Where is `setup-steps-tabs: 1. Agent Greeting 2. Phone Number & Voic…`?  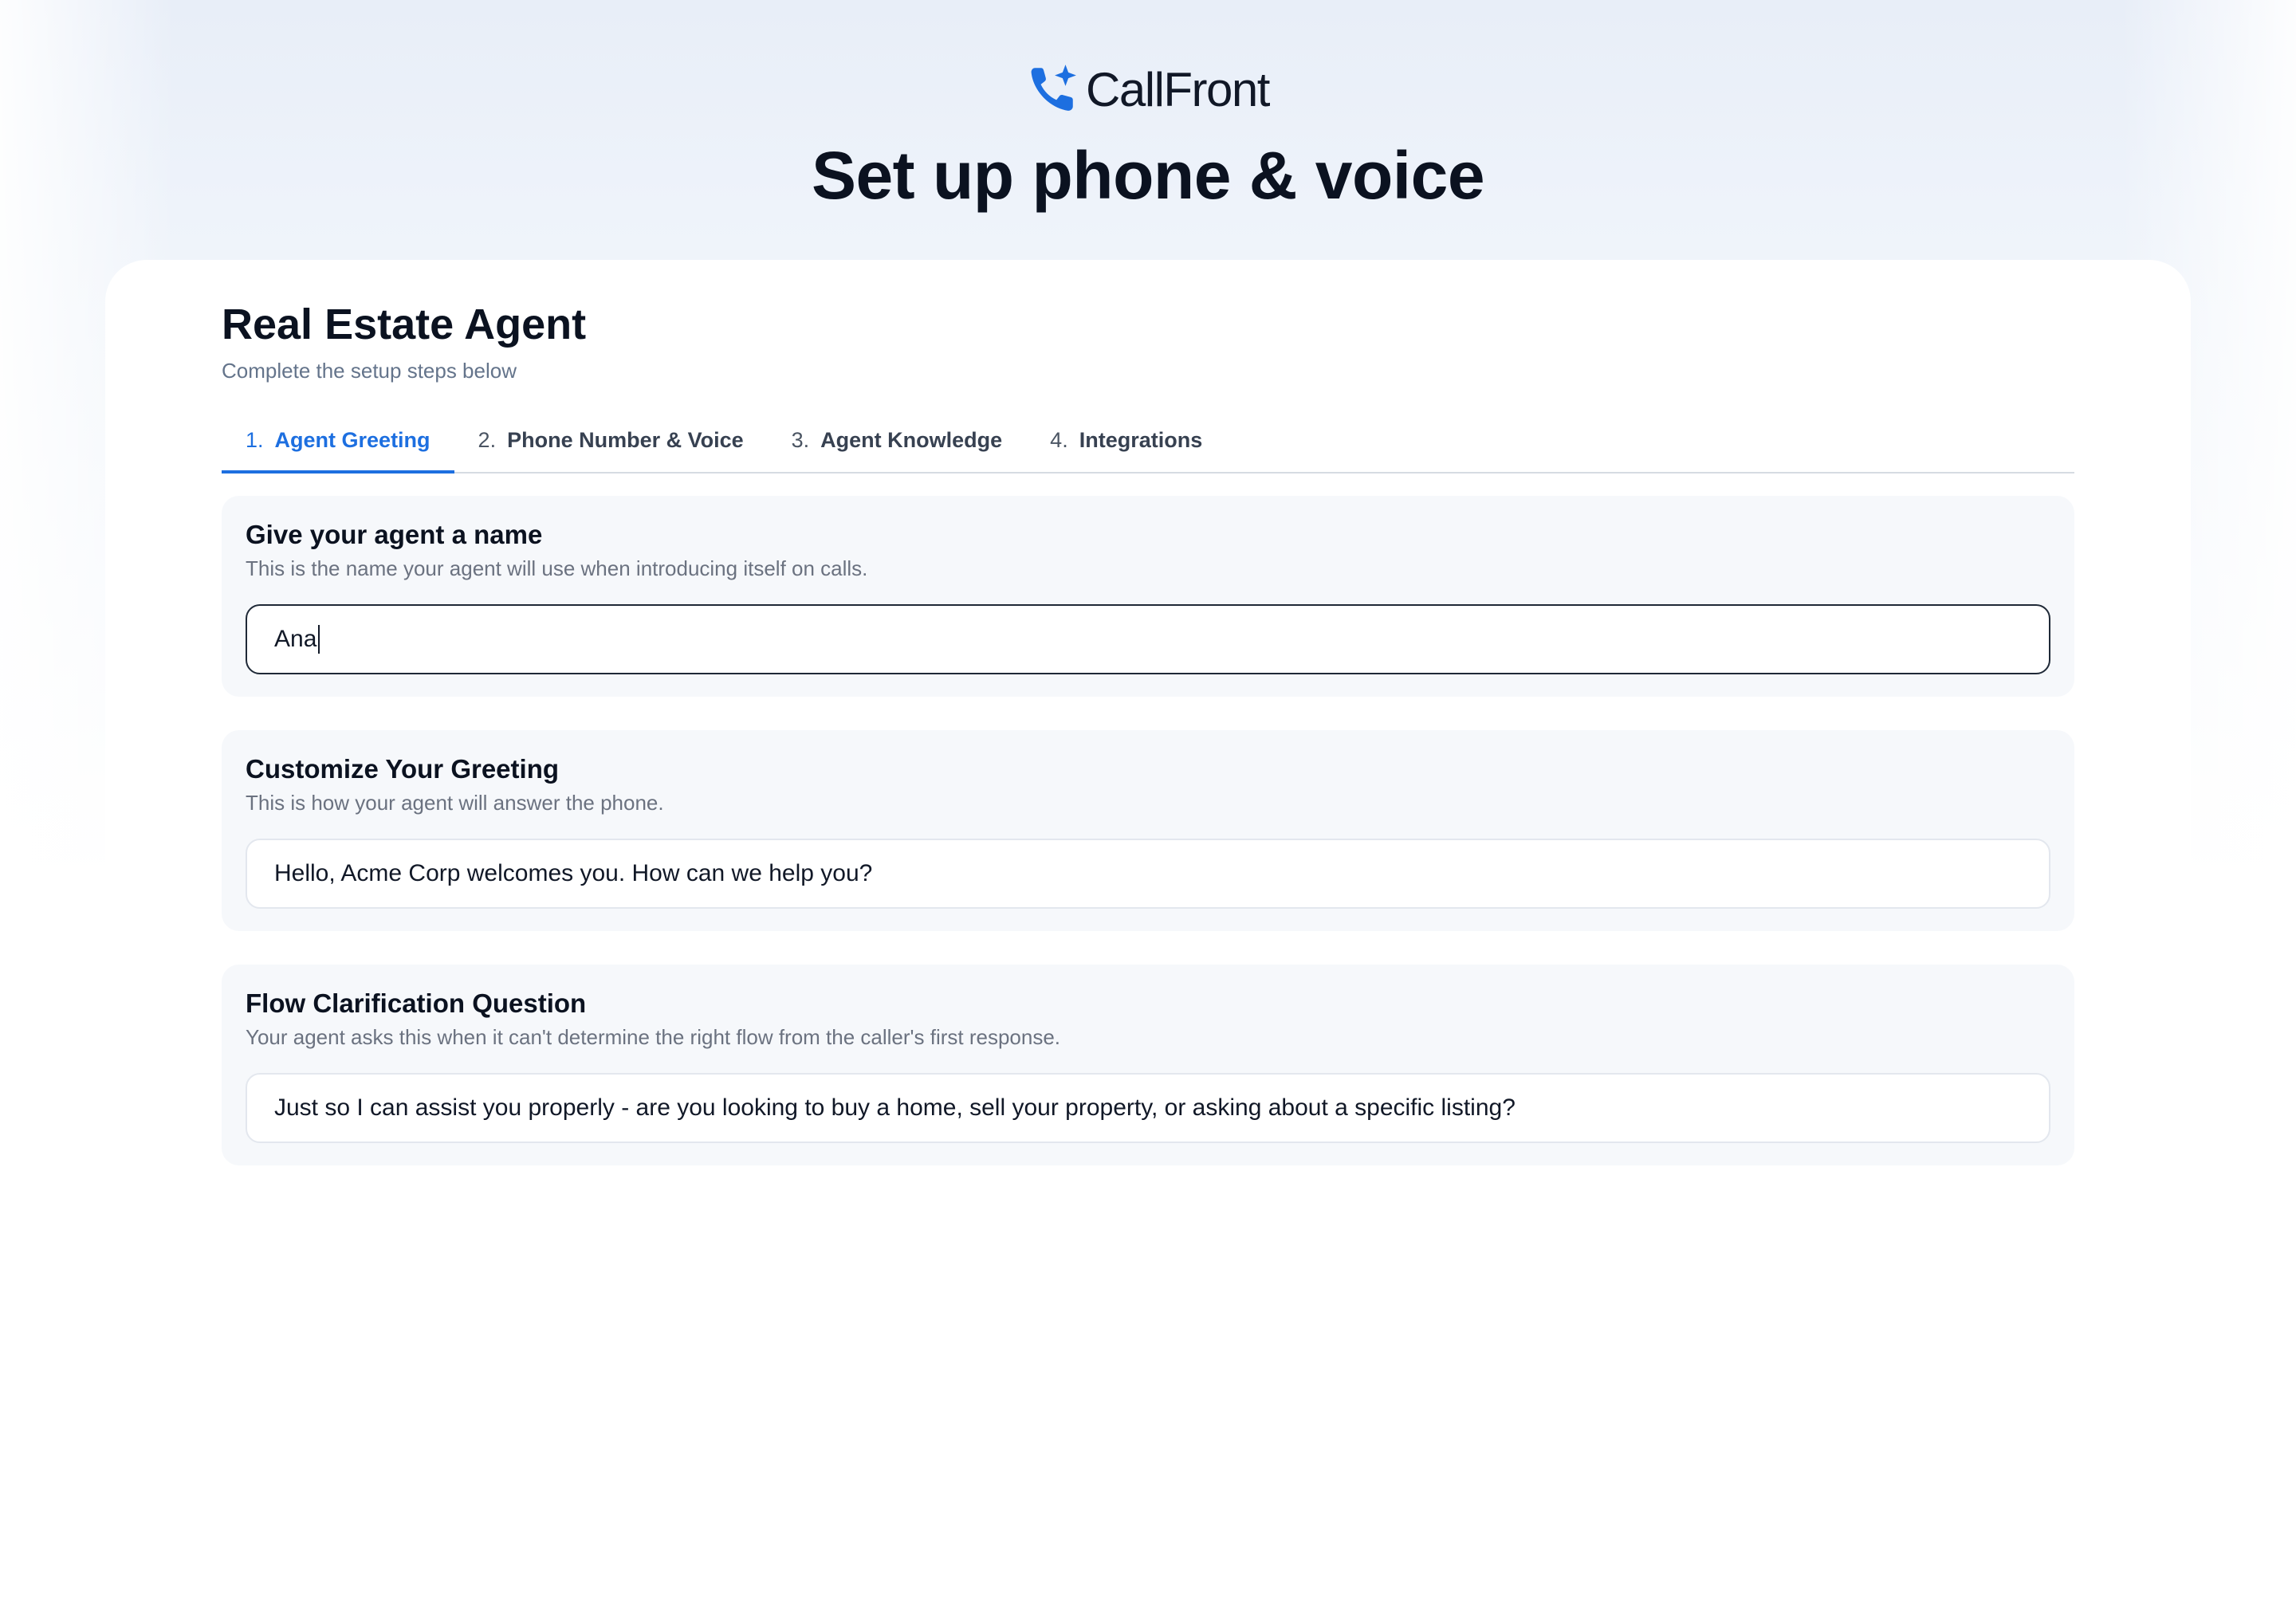
setup-steps-tabs: 1. Agent Greeting 2. Phone Number & Voic… is located at coordinates (1148, 440).